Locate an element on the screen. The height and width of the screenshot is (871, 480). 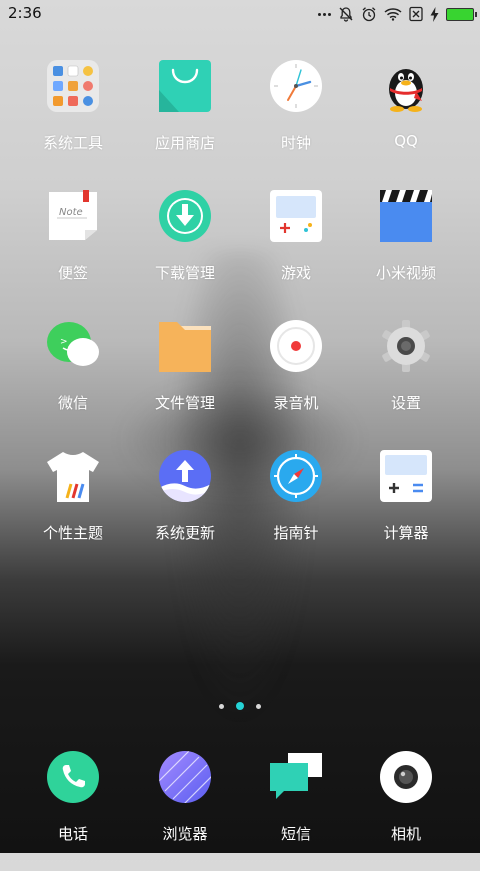
battery-icon is located at coordinates (461, 14).